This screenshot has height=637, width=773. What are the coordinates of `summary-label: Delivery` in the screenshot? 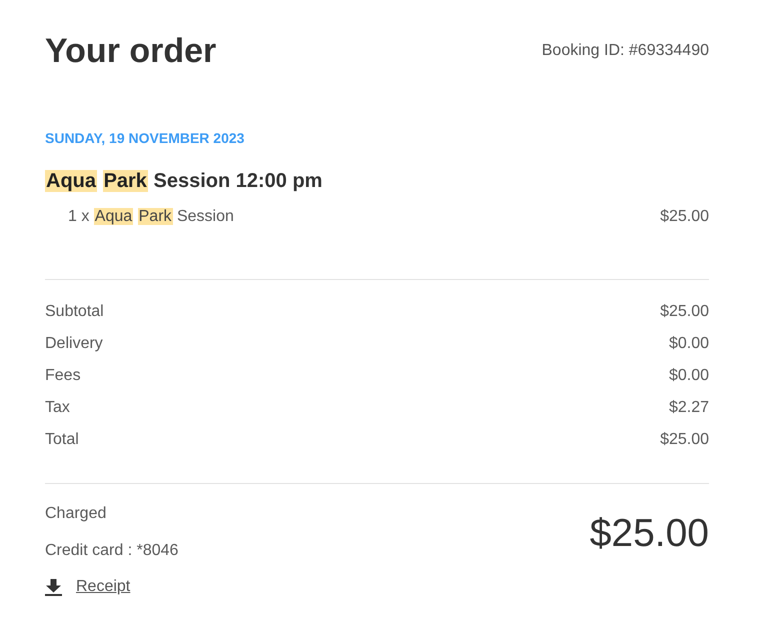 It's located at (74, 344).